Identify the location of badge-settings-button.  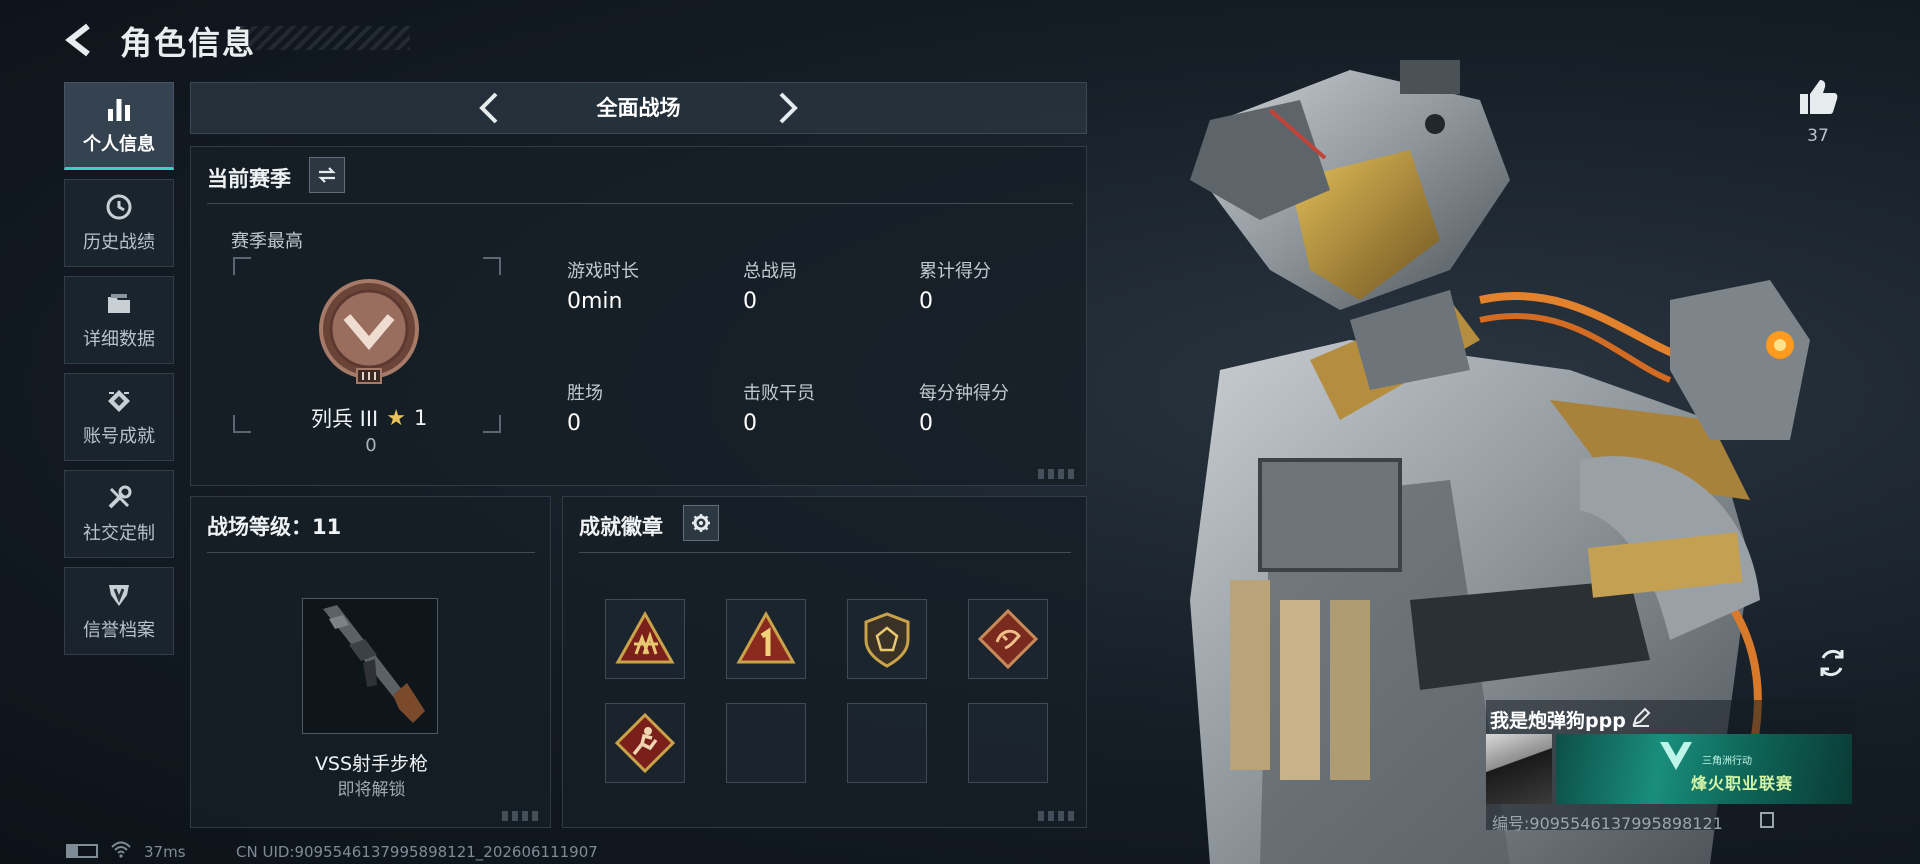
(701, 523).